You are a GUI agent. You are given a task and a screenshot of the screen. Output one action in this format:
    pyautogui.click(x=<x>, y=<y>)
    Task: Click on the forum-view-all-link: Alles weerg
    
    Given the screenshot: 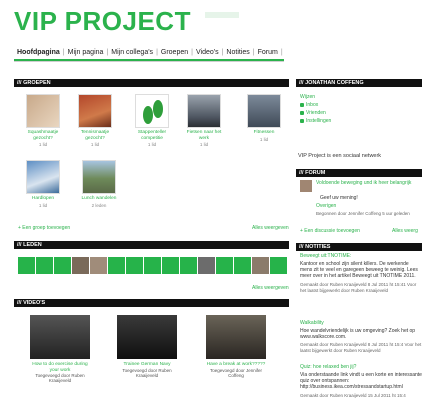 What is the action you would take?
    pyautogui.click(x=405, y=231)
    